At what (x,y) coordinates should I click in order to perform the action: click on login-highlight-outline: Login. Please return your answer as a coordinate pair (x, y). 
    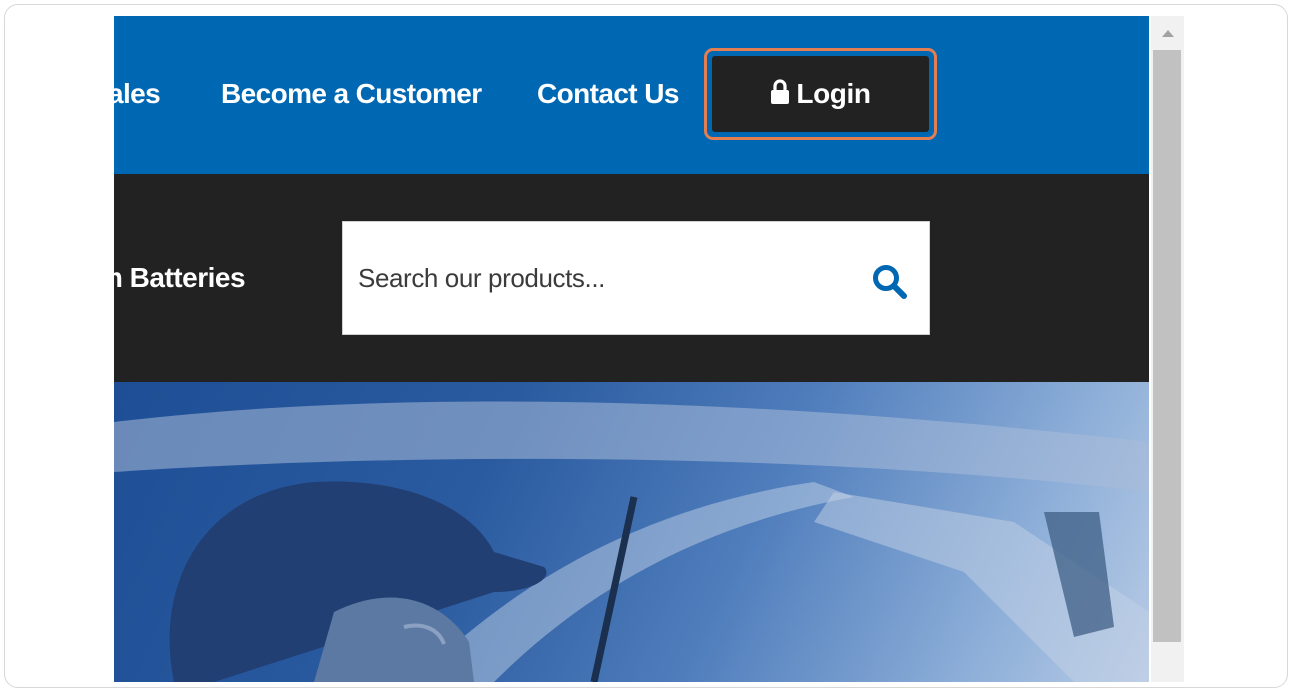
    Looking at the image, I should click on (820, 94).